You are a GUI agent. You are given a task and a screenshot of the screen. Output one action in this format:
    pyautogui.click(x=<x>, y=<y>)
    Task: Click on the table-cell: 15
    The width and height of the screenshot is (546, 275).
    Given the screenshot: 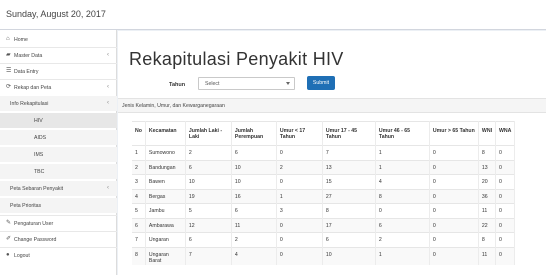 What is the action you would take?
    pyautogui.click(x=349, y=181)
    